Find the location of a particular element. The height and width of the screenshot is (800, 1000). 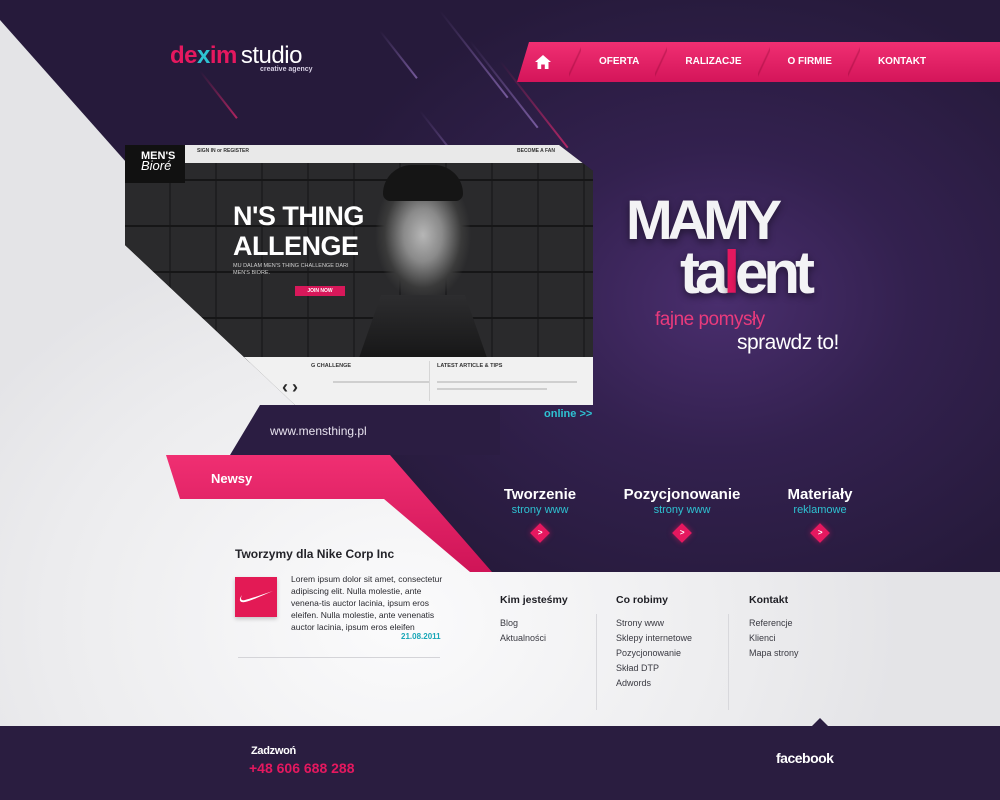

showcase-headline: N'S THING ALLENGE is located at coordinates (298, 231).